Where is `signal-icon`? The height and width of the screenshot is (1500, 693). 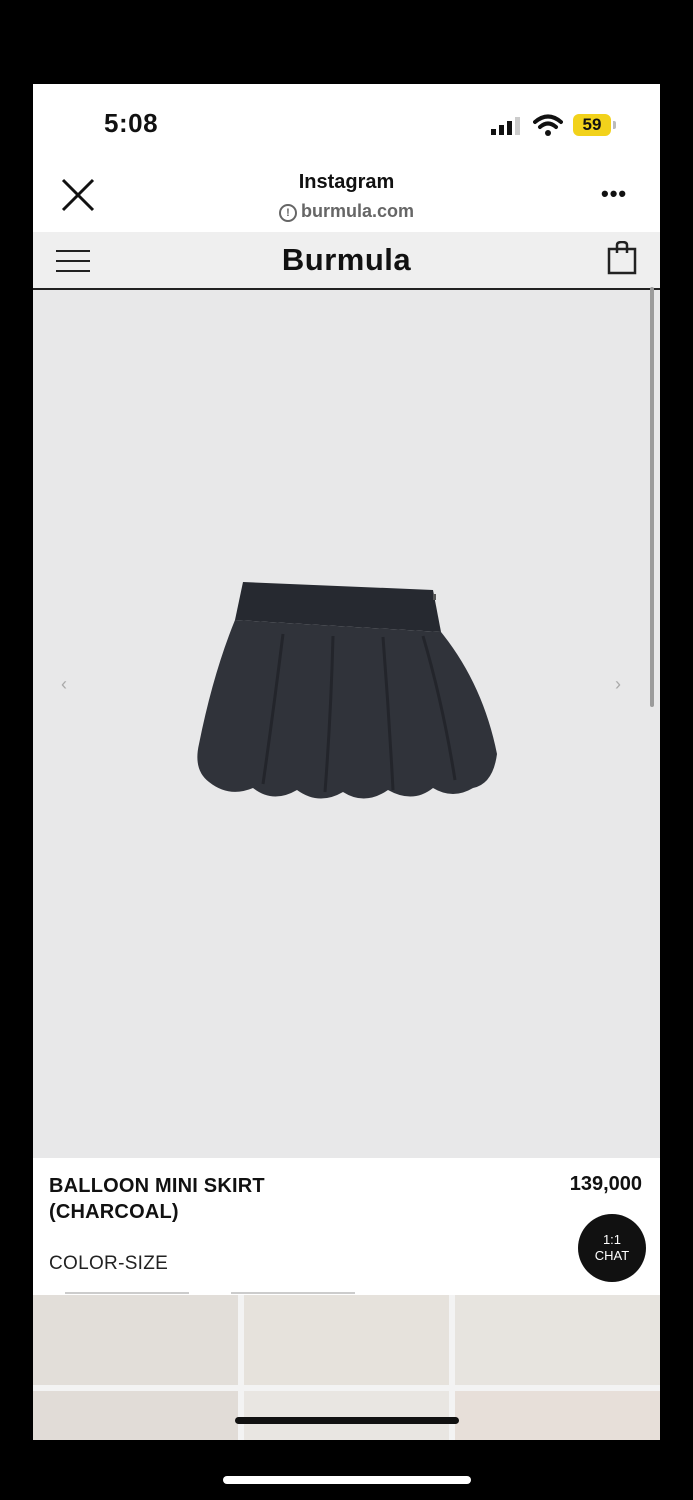
signal-icon is located at coordinates (505, 126).